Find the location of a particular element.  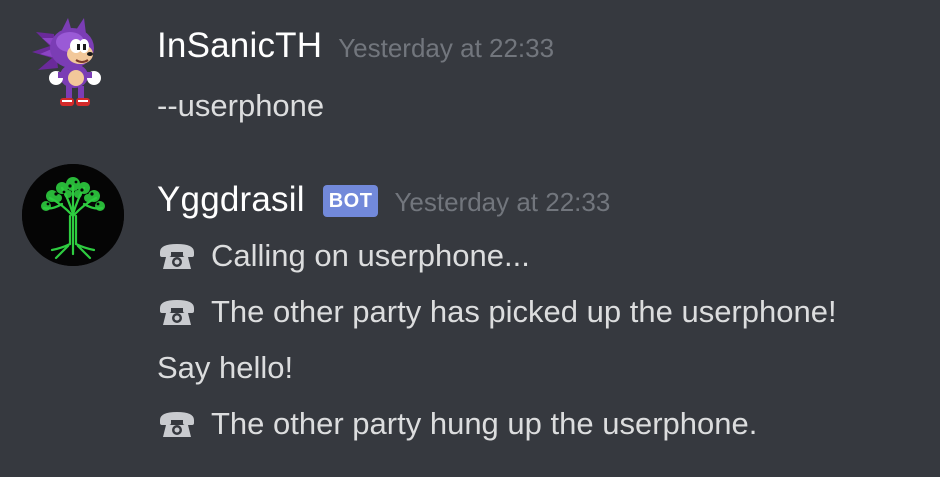

sonic-sprite-icon is located at coordinates (66, 62).